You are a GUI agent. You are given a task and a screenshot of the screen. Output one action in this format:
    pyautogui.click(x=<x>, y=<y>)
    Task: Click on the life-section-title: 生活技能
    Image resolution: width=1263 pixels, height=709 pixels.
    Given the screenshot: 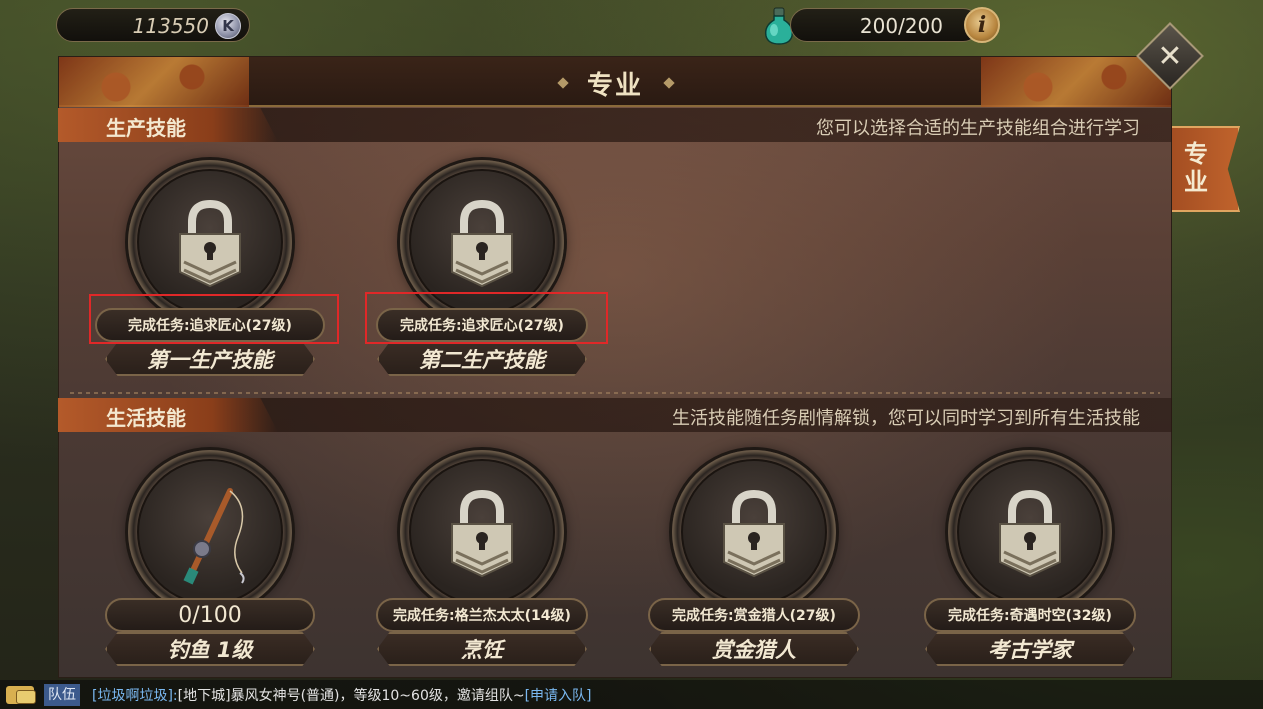 What is the action you would take?
    pyautogui.click(x=146, y=418)
    